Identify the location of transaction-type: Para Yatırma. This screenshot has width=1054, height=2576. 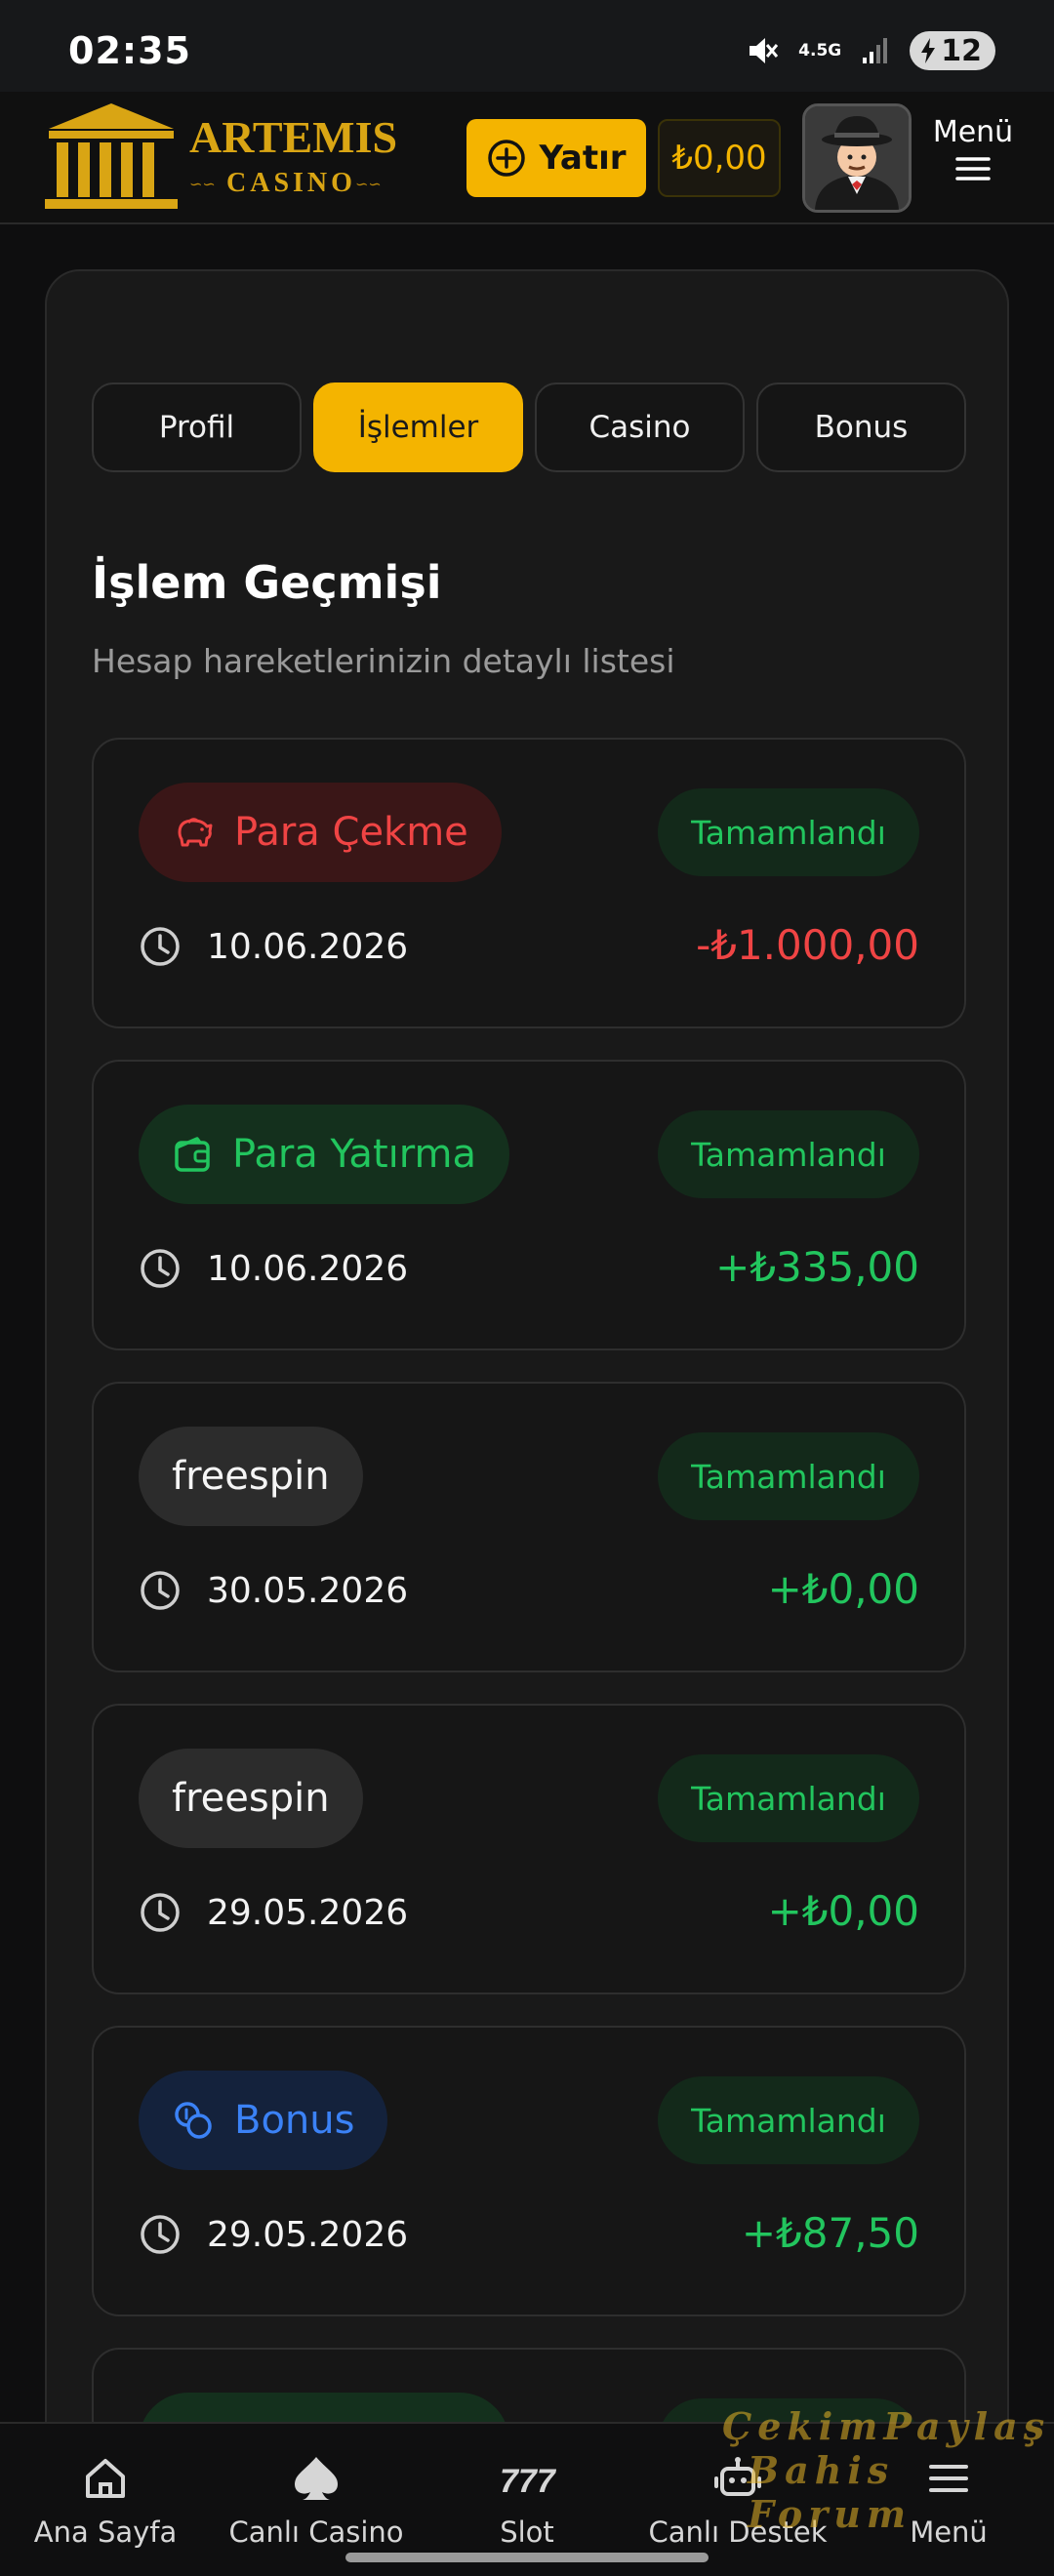
(354, 1154).